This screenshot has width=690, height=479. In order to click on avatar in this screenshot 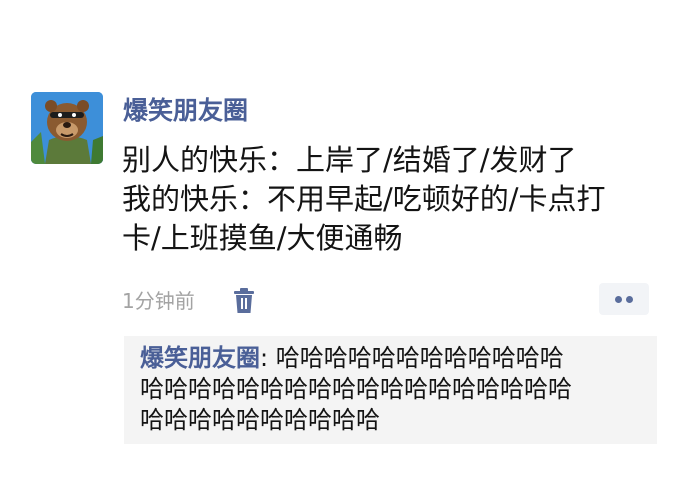, I will do `click(67, 128)`.